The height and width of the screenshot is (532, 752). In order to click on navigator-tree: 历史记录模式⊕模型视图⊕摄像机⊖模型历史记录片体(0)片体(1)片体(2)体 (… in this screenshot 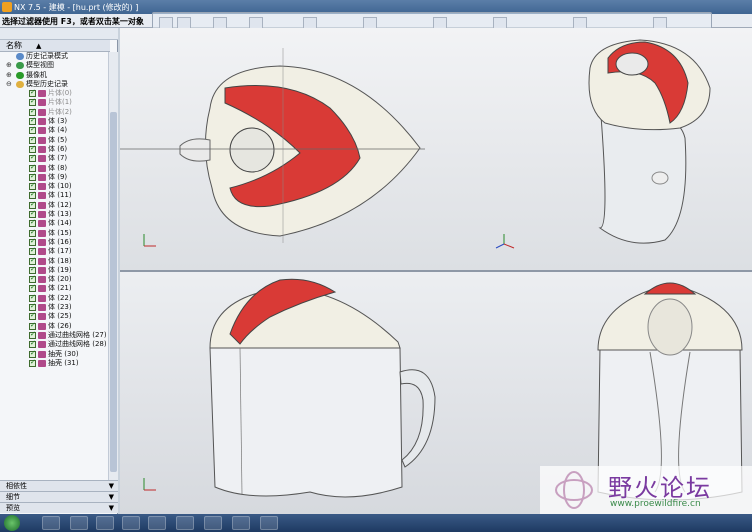, I will do `click(55, 270)`.